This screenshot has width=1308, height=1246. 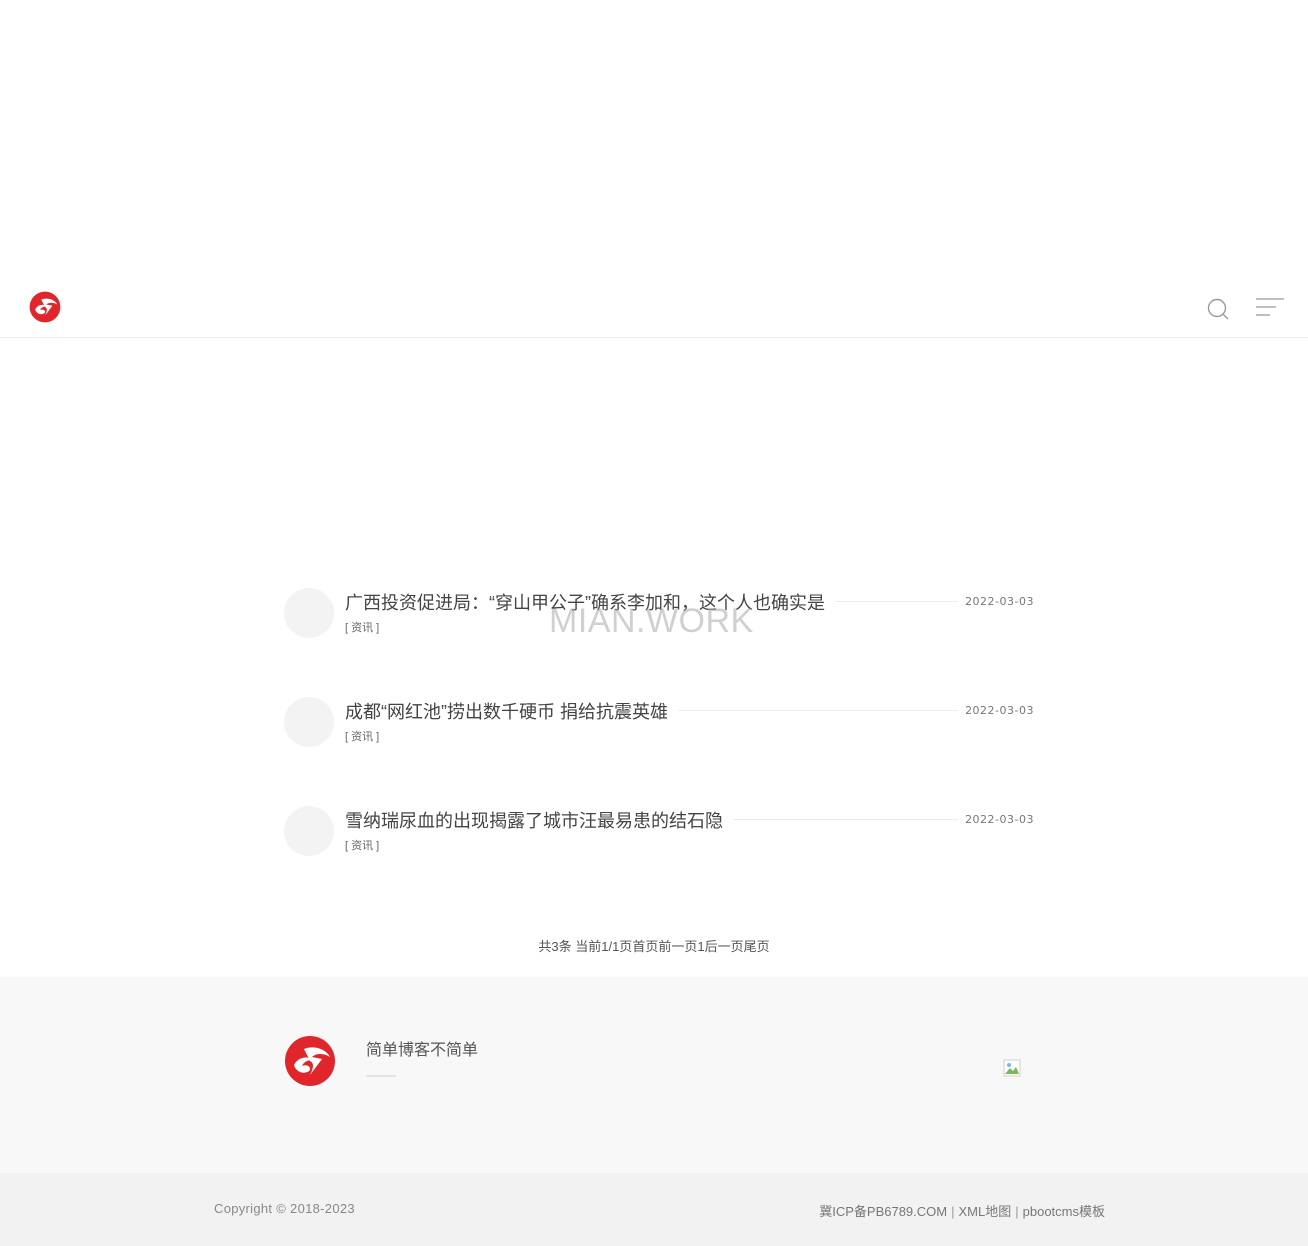 I want to click on icp-link: 冀ICP备PB6789.COM, so click(x=883, y=1211).